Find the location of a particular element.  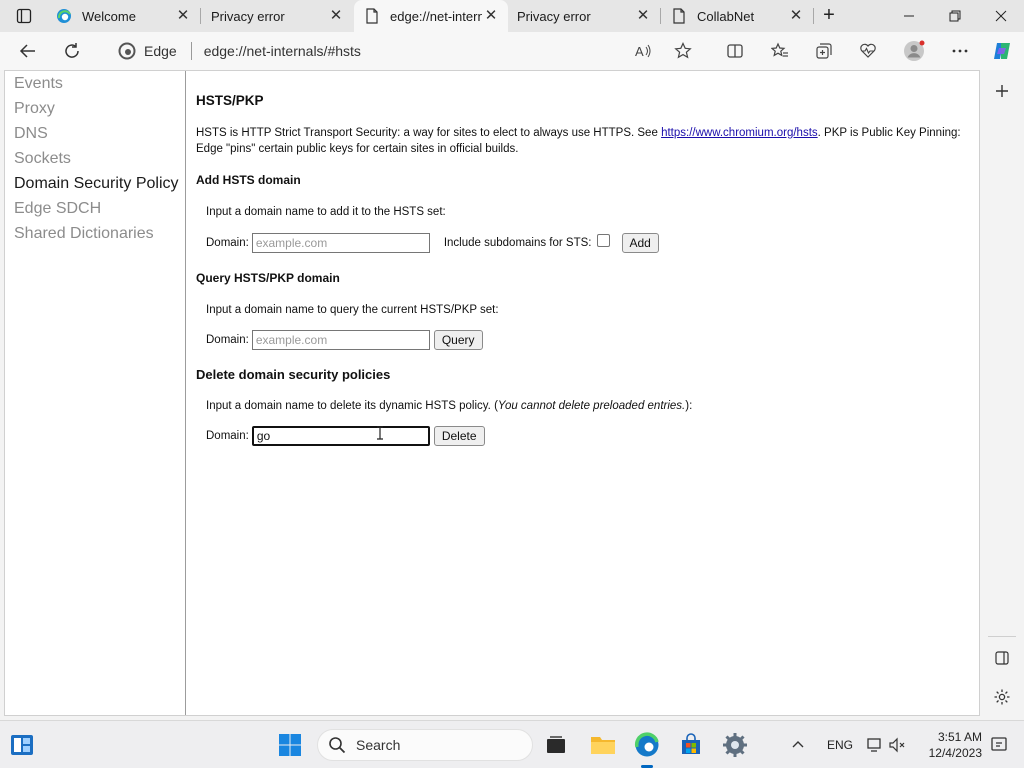

query-hsts-heading: Query HSTS/PKP domain is located at coordinates (268, 278).